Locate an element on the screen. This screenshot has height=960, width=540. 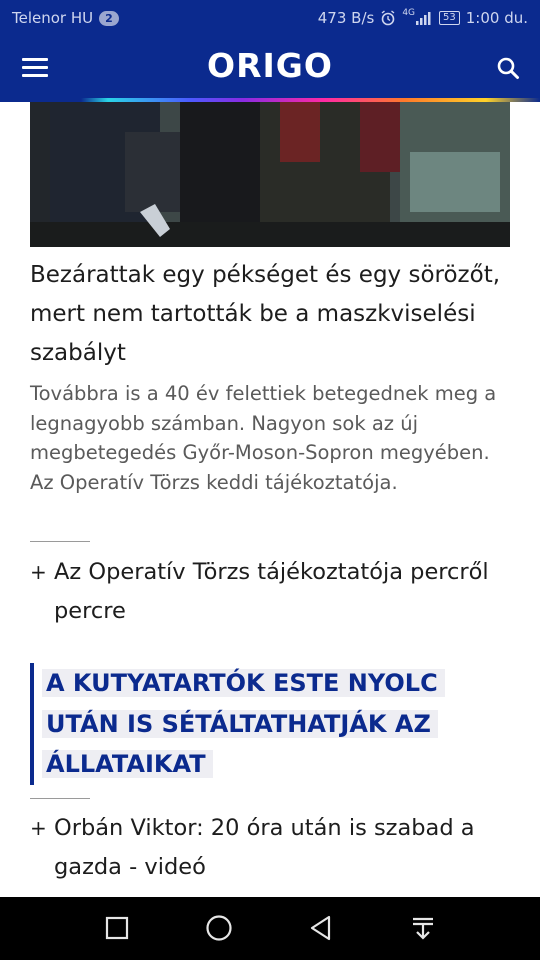
back-triangle-icon is located at coordinates (321, 928).